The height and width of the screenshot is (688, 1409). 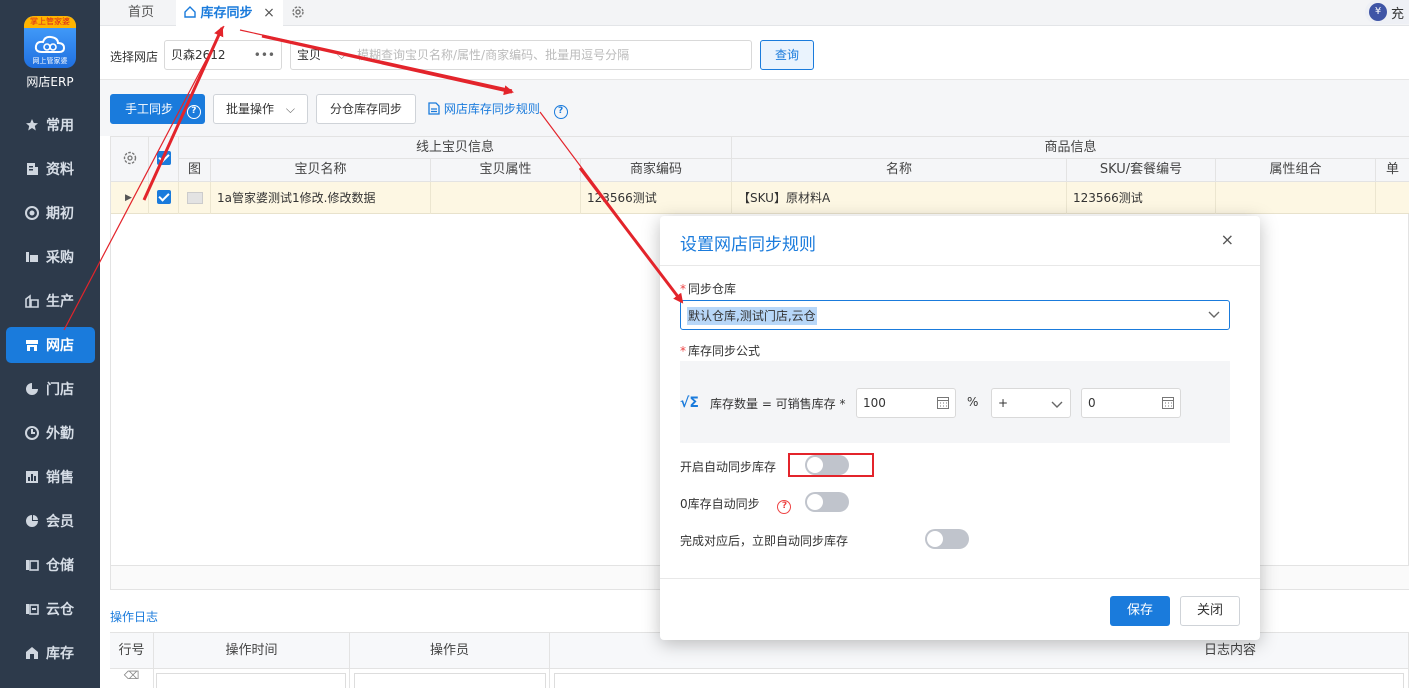 I want to click on col-header-item-attr: 宝贝属性, so click(x=506, y=170).